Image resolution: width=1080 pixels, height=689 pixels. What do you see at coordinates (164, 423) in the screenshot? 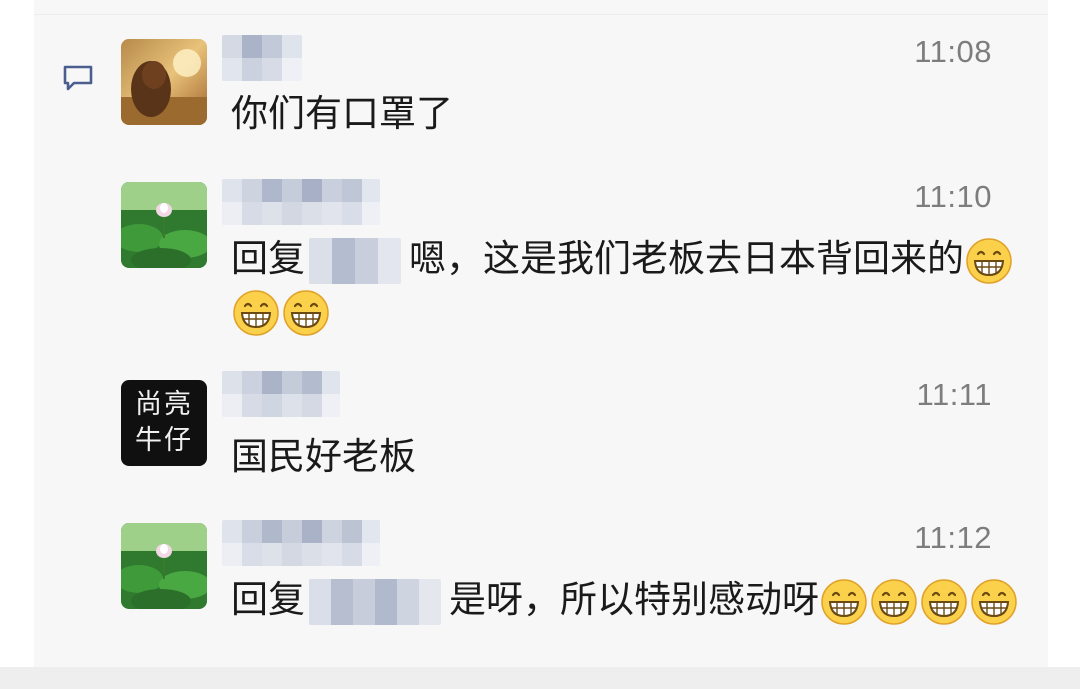
I see `avatar: 尚亮 牛仔` at bounding box center [164, 423].